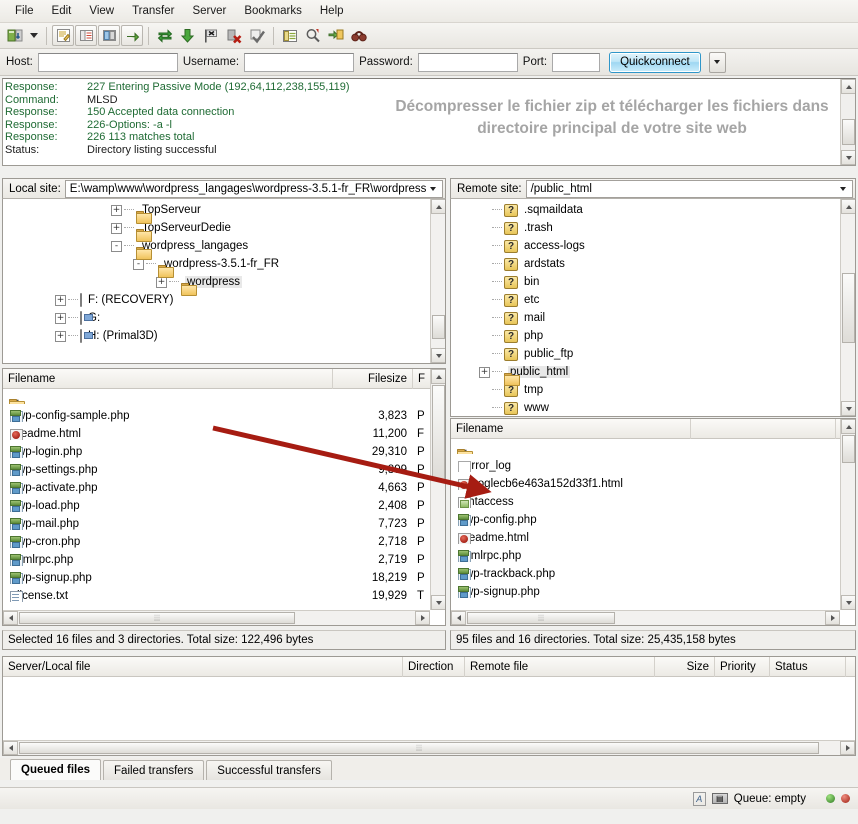  I want to click on column-header: Status, so click(808, 667).